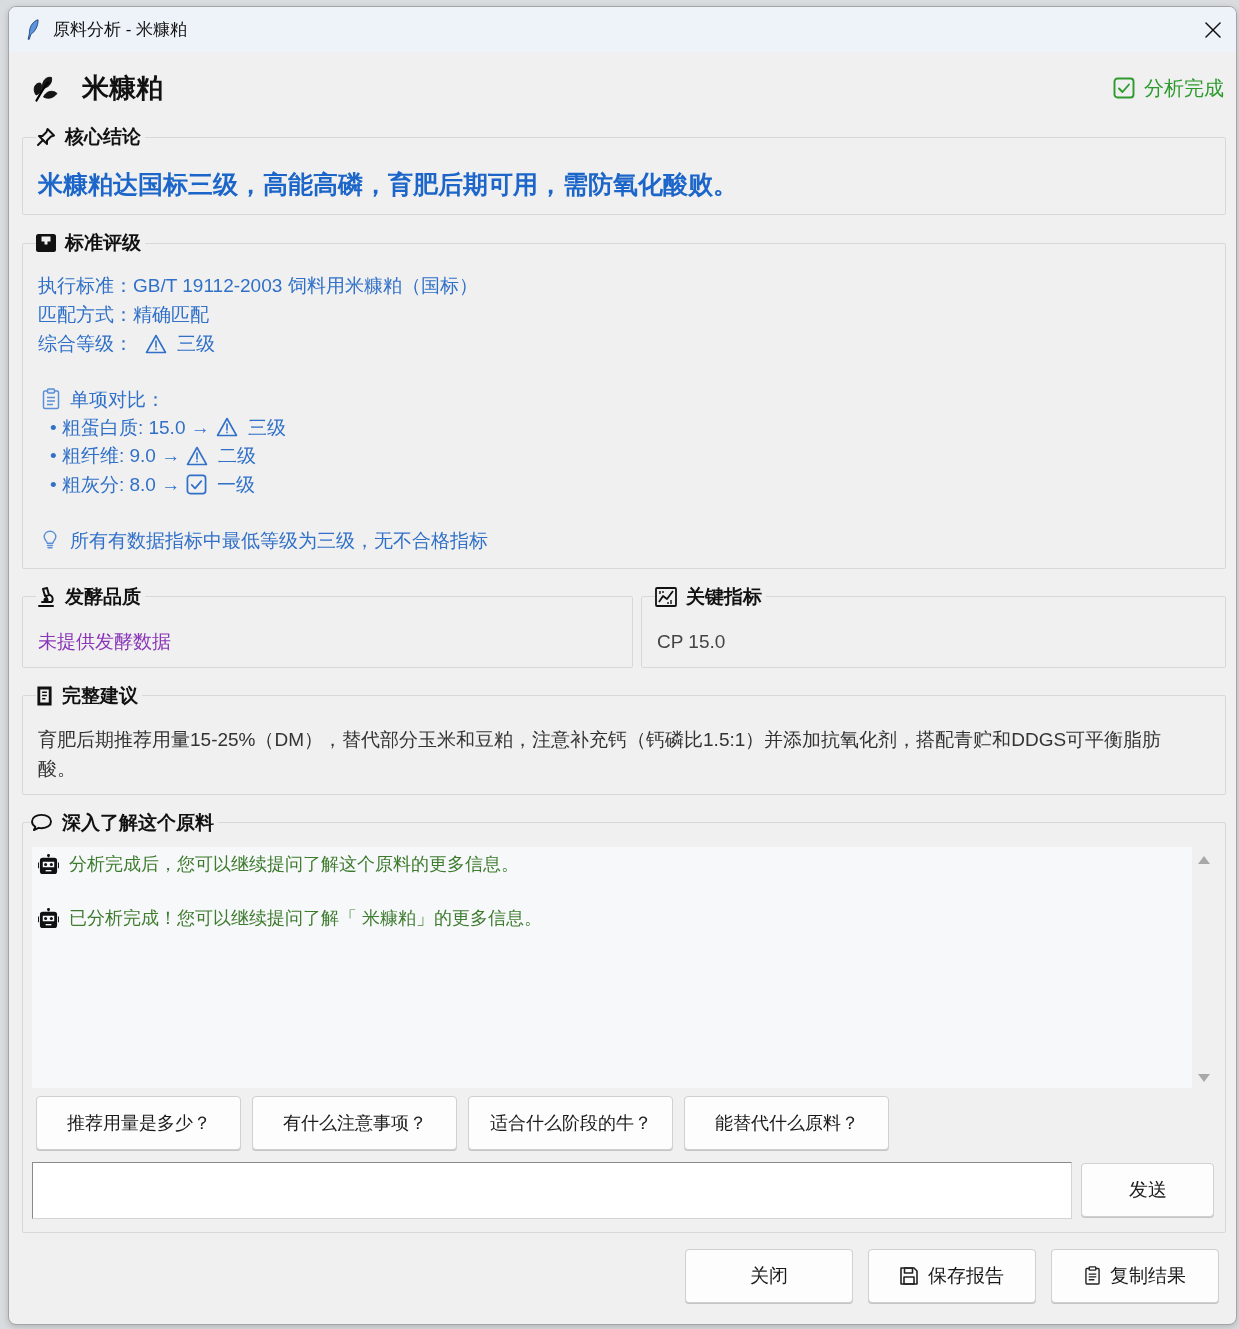 Image resolution: width=1239 pixels, height=1329 pixels. What do you see at coordinates (305, 286) in the screenshot?
I see `field-value: GB/T 19112-2003 饲料用米糠粕（国标）` at bounding box center [305, 286].